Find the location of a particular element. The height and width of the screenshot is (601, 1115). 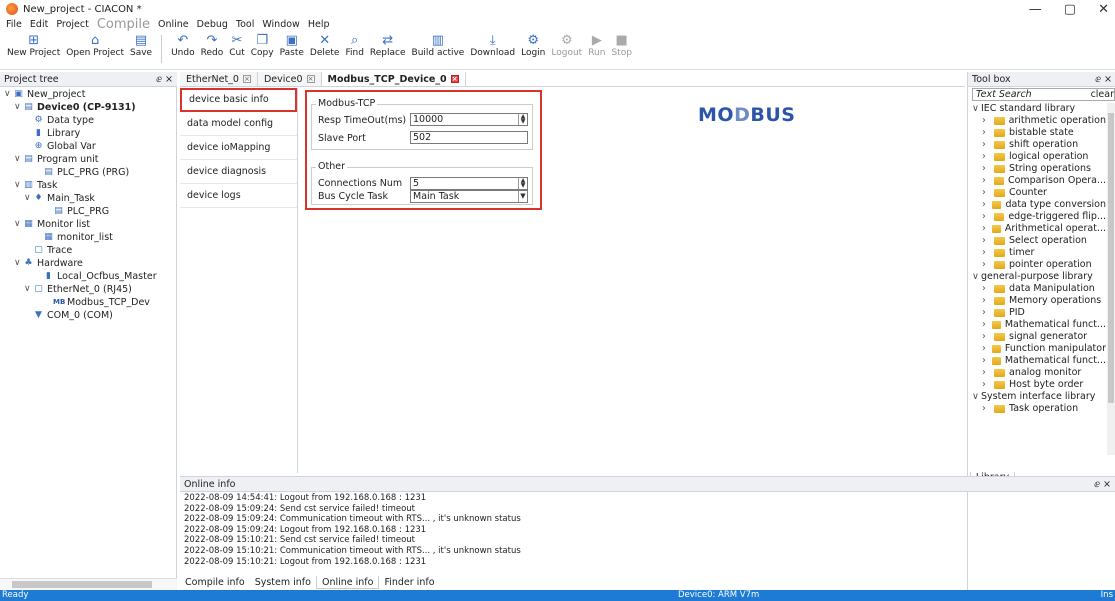

nav-device-diagnosis: device diagnosis is located at coordinates (238, 172).